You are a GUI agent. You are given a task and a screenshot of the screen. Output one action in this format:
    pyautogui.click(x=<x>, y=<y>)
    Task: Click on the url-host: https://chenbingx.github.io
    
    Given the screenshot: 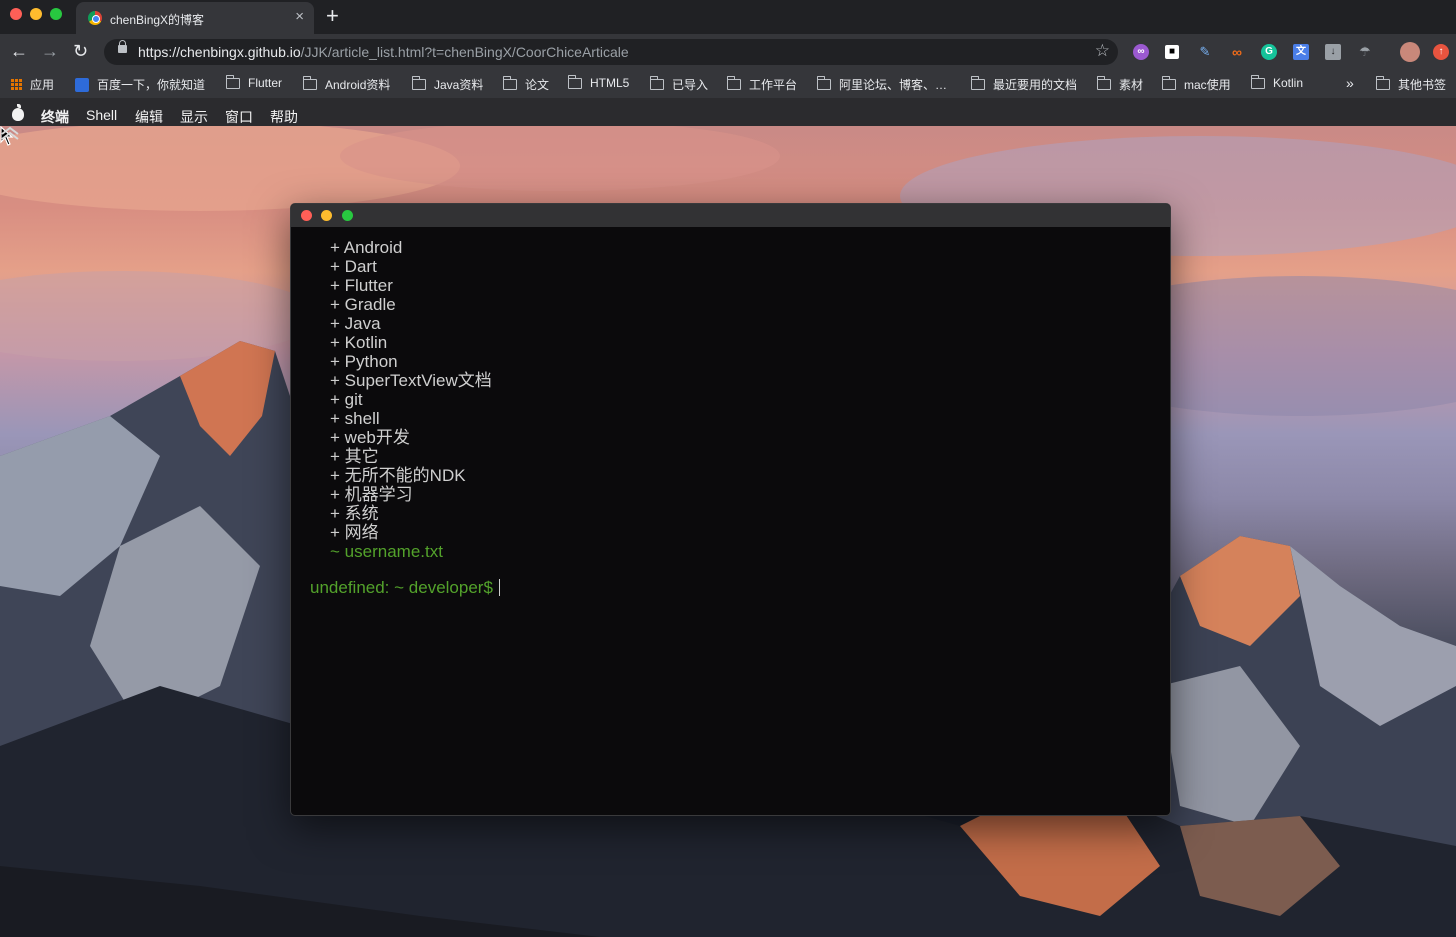 What is the action you would take?
    pyautogui.click(x=219, y=52)
    